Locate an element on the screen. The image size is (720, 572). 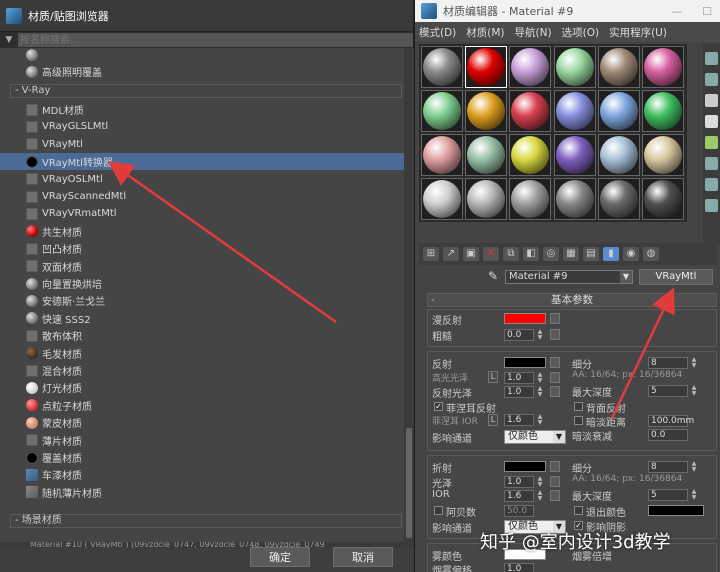
list-item: VRayMtl转换器 is located at coordinates (202, 162).